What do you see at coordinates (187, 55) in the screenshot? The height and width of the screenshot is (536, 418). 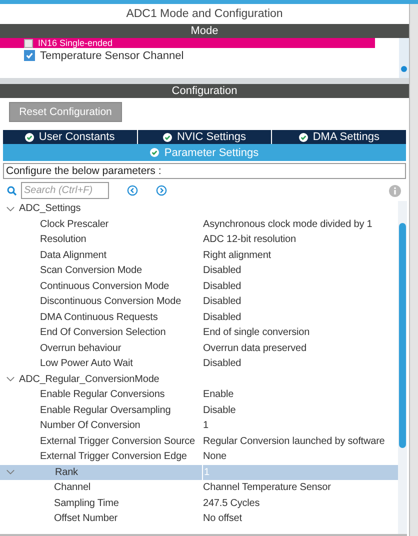 I see `channel-row: Temperature Sensor Channel` at bounding box center [187, 55].